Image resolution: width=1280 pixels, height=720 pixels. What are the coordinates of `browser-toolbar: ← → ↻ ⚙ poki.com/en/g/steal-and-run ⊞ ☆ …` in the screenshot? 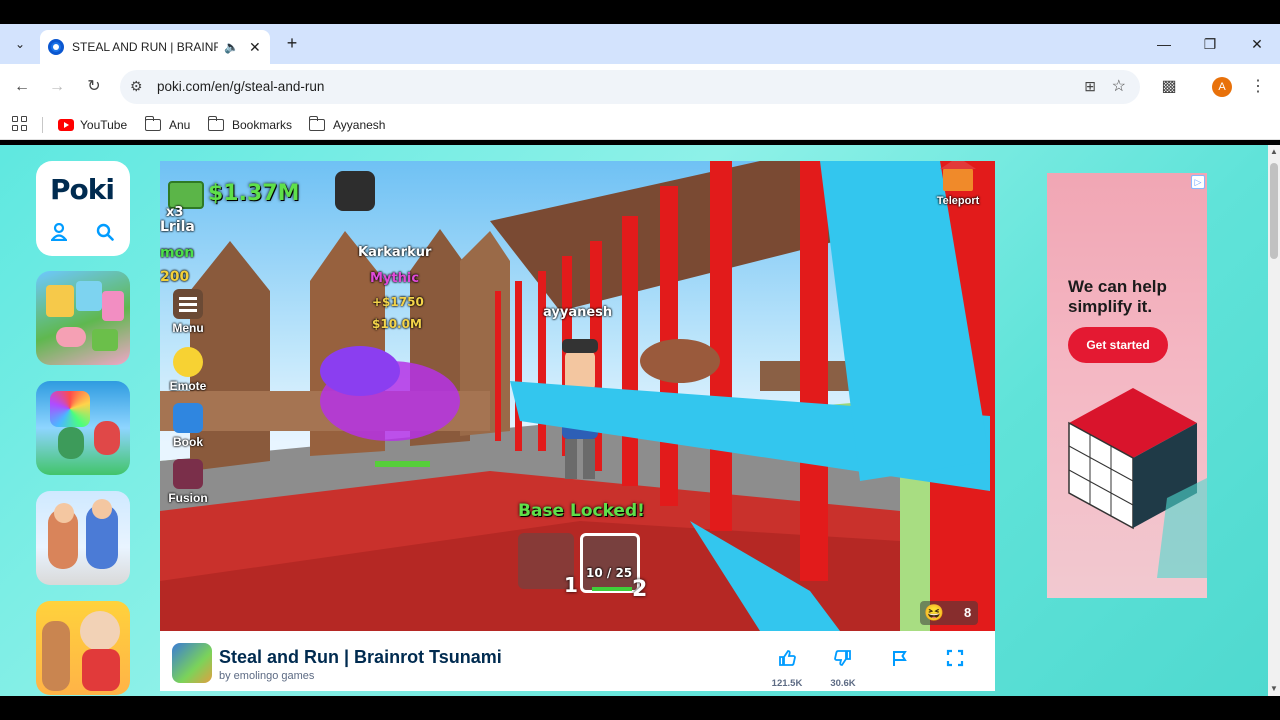 It's located at (640, 87).